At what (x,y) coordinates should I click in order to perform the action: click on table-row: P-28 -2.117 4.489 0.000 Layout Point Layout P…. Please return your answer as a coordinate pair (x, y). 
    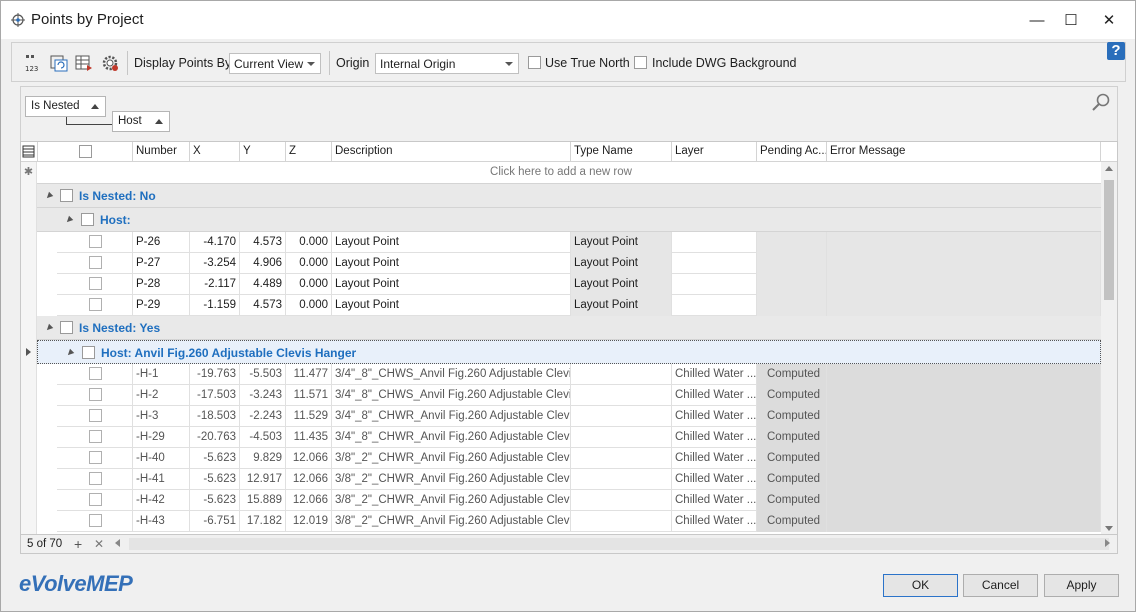
    Looking at the image, I should click on (579, 284).